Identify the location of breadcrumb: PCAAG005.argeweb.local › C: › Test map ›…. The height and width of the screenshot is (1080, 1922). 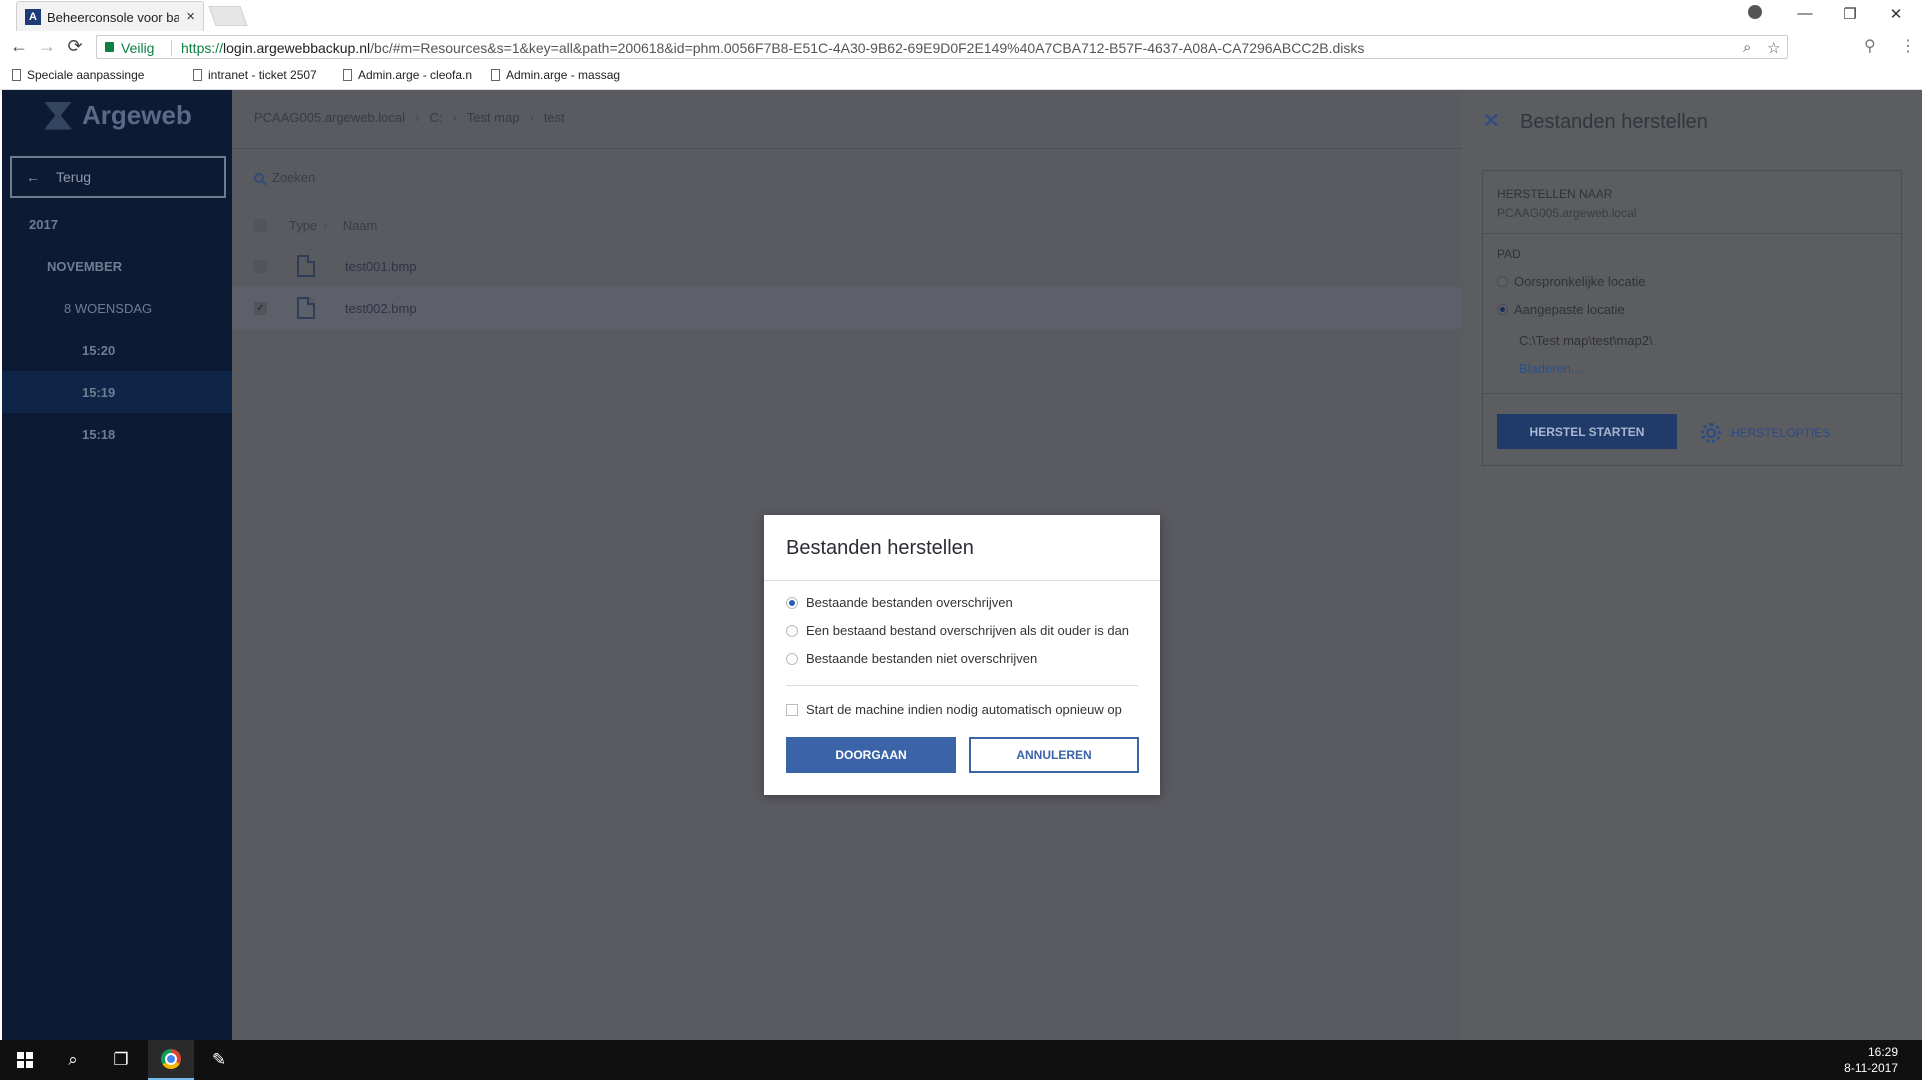
(409, 117).